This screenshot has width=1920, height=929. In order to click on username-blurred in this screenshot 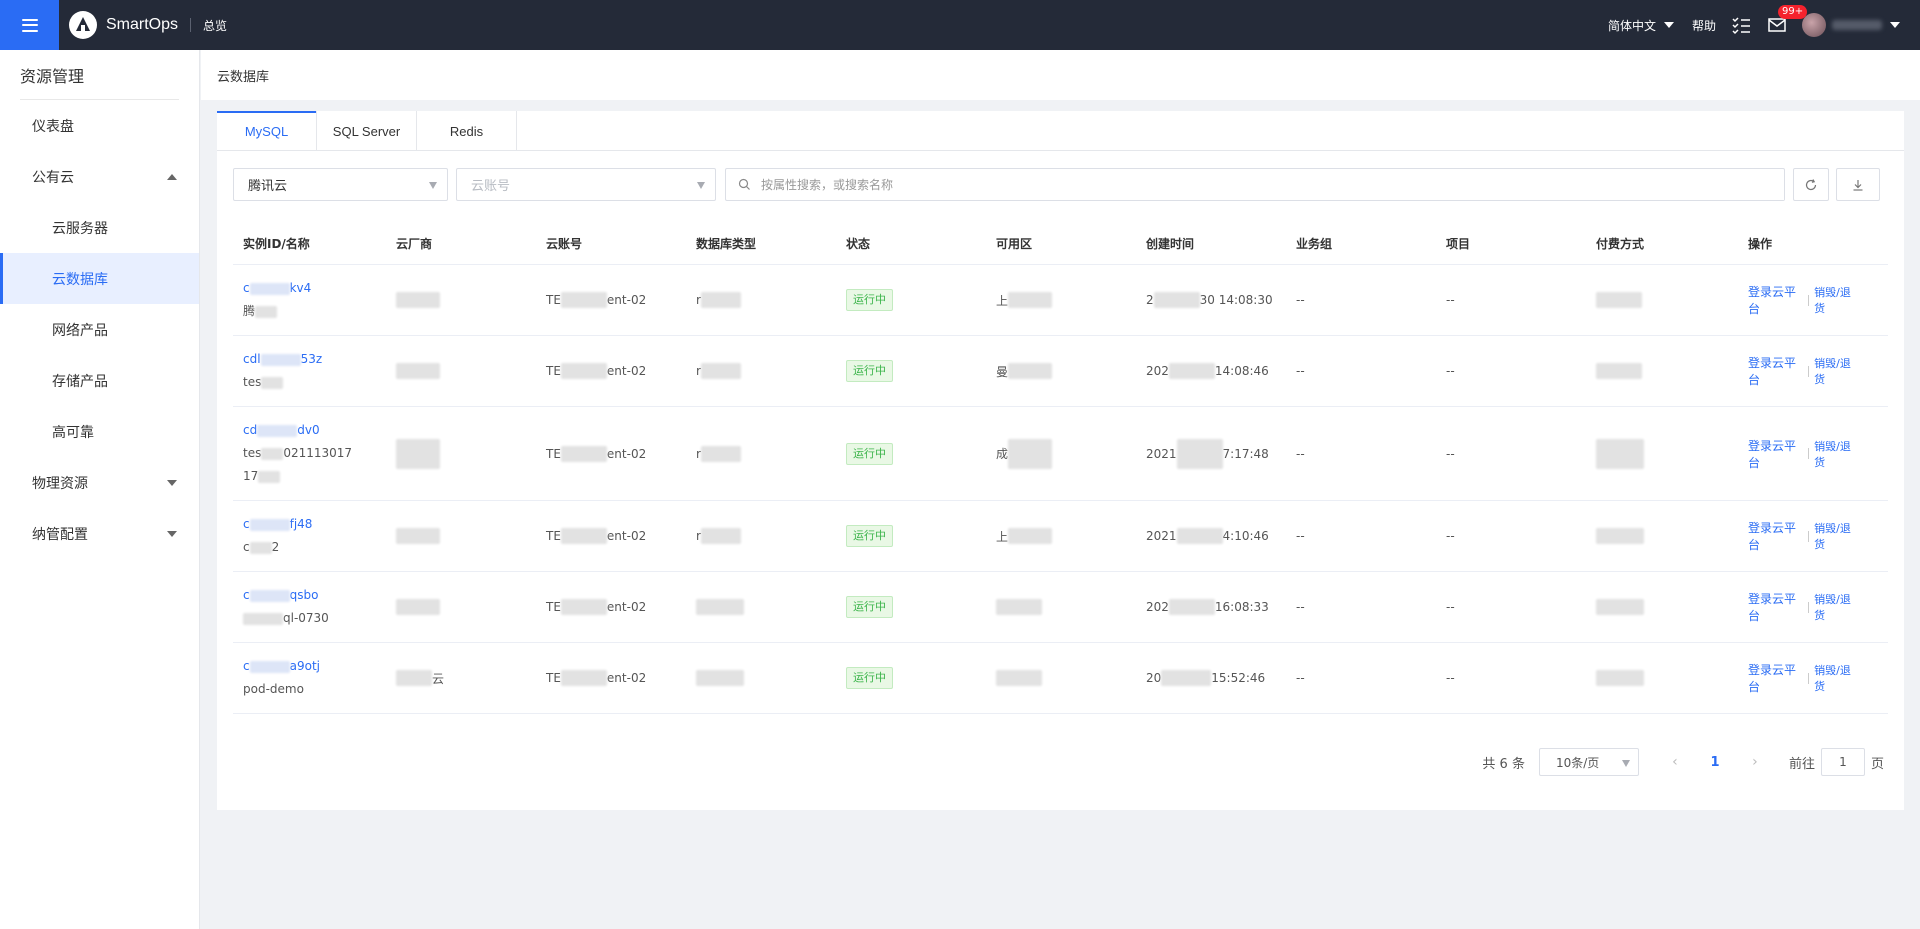, I will do `click(1857, 25)`.